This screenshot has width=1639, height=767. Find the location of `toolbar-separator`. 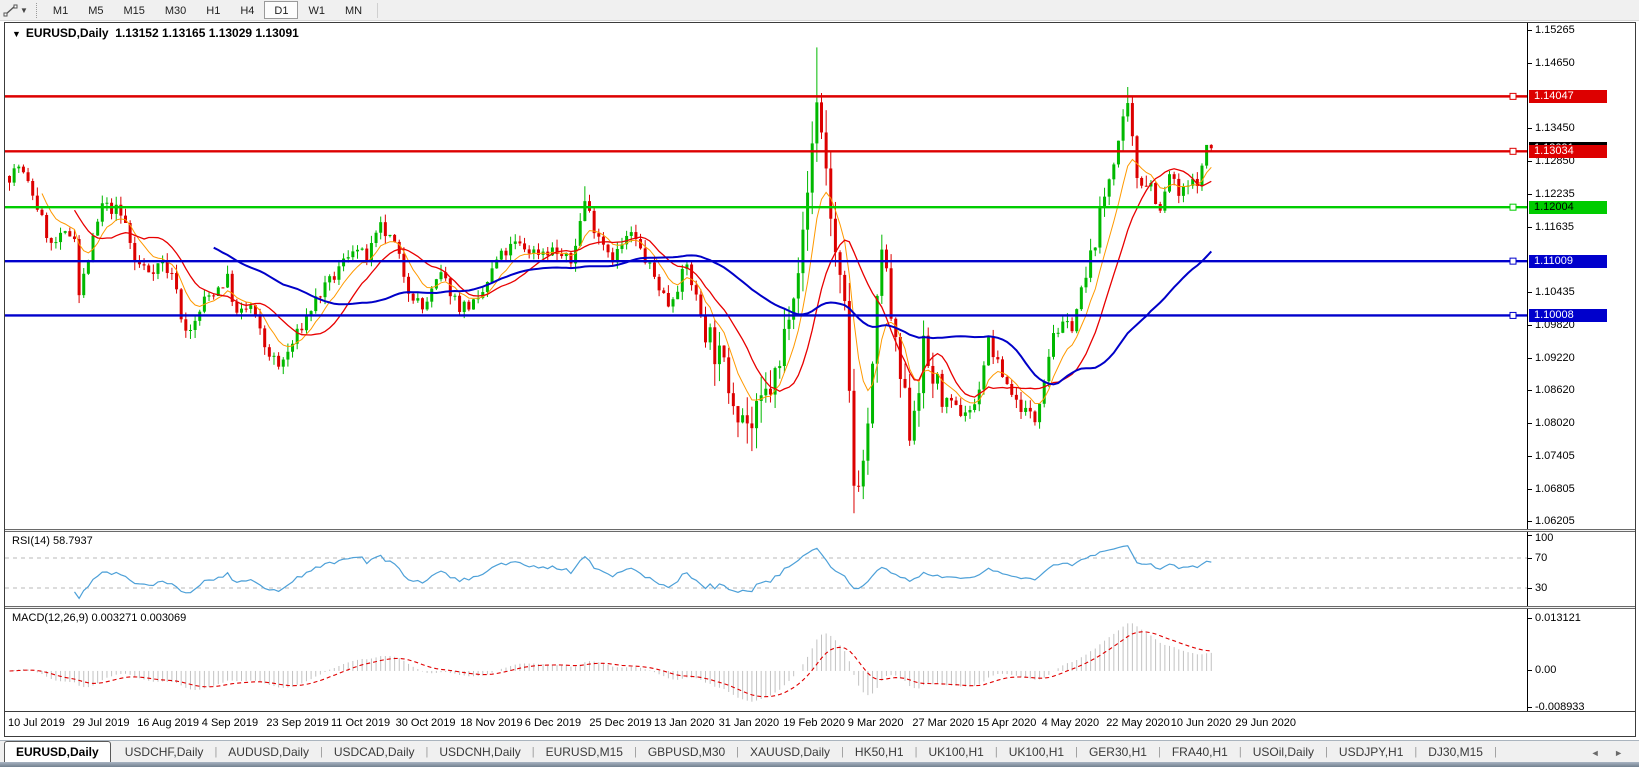

toolbar-separator is located at coordinates (378, 10).